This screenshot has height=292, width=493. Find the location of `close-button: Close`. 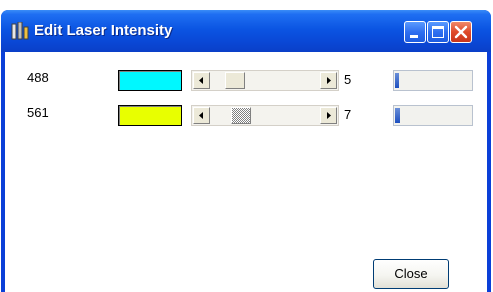

close-button: Close is located at coordinates (411, 274).